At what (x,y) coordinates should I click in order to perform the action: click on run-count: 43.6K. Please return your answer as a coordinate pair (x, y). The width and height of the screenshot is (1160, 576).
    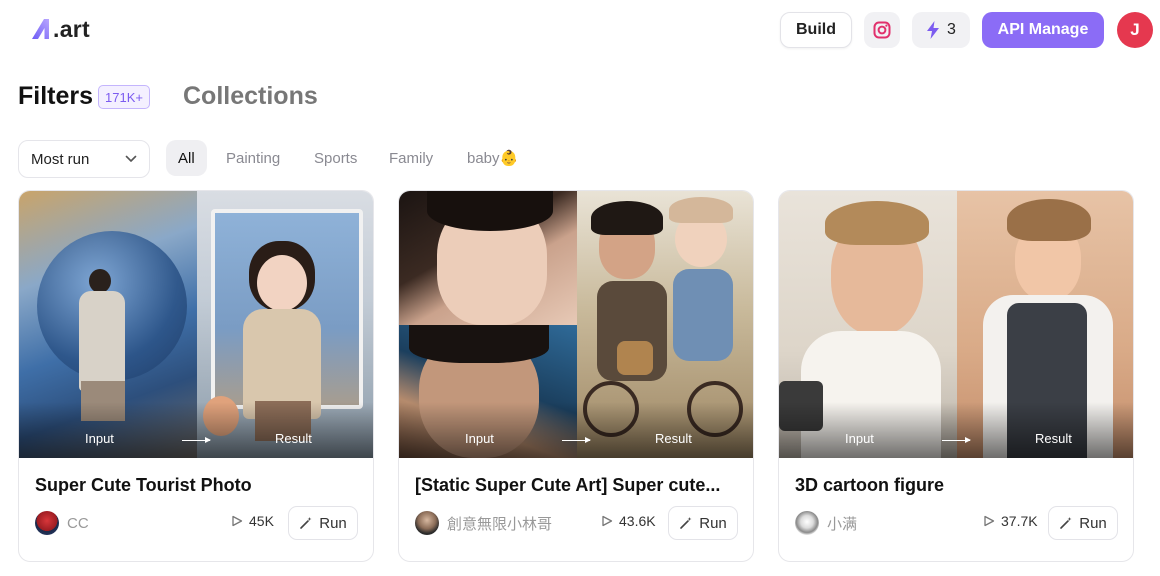
    Looking at the image, I should click on (628, 521).